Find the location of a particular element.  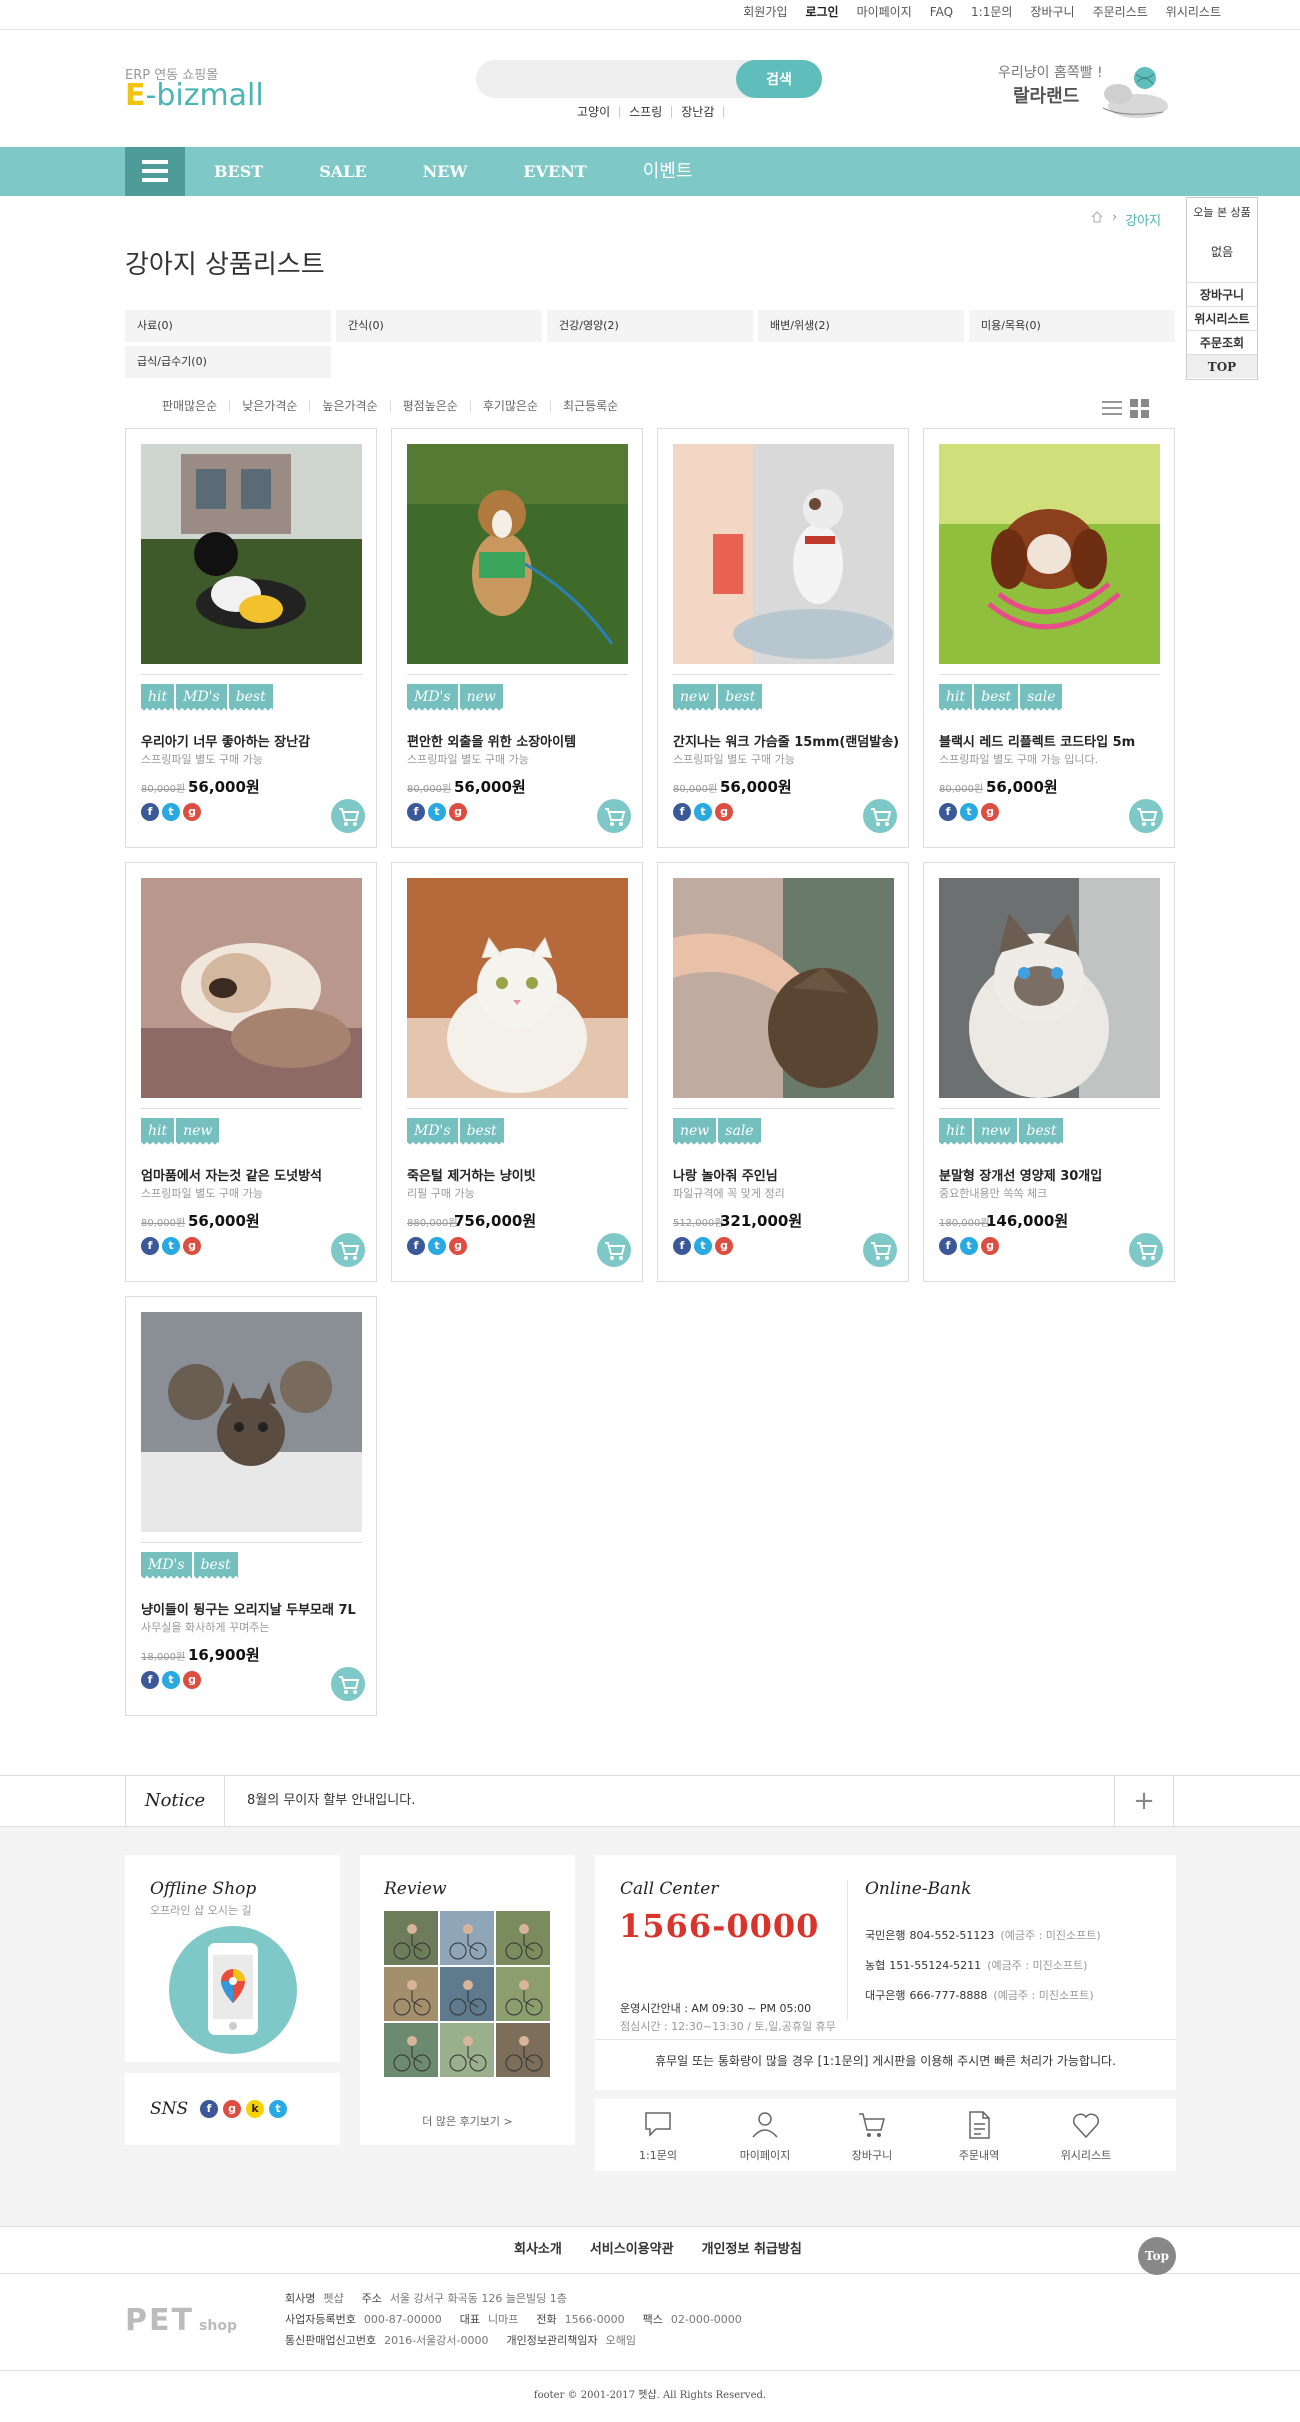

category-item: 사료(0) is located at coordinates (228, 326).